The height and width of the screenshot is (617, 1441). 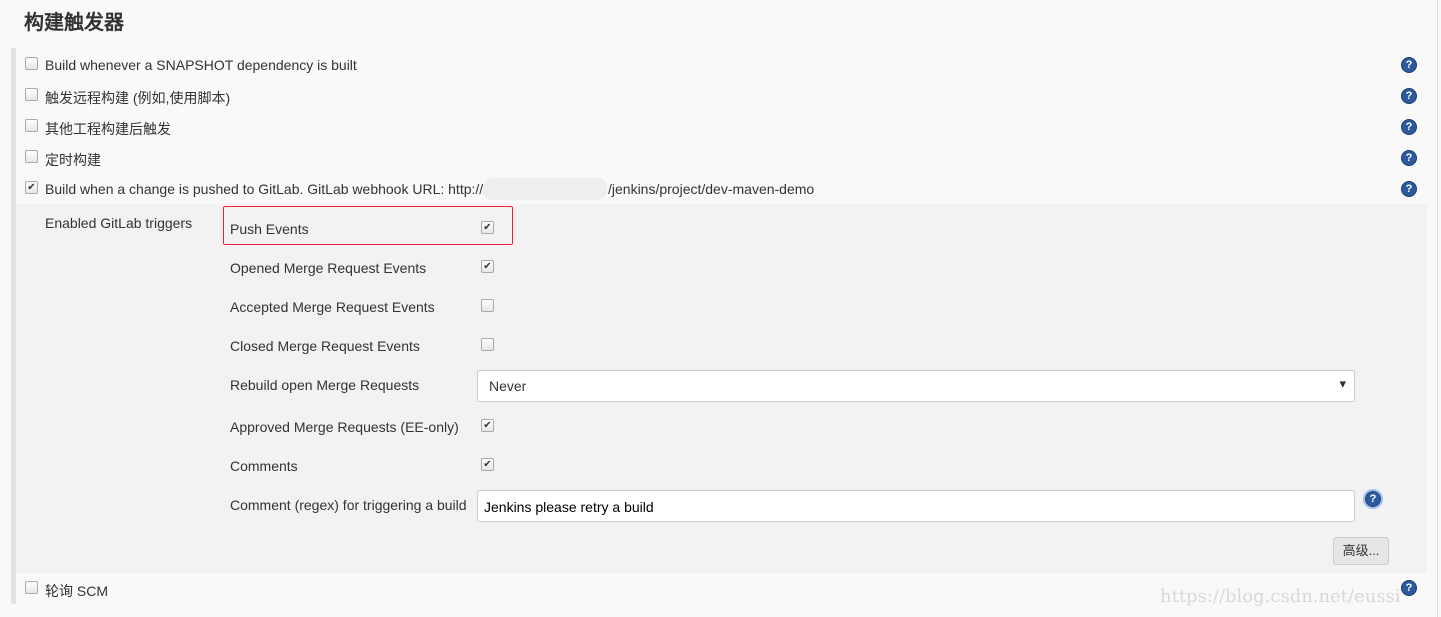 I want to click on poll-scm-checkbox, so click(x=31, y=587).